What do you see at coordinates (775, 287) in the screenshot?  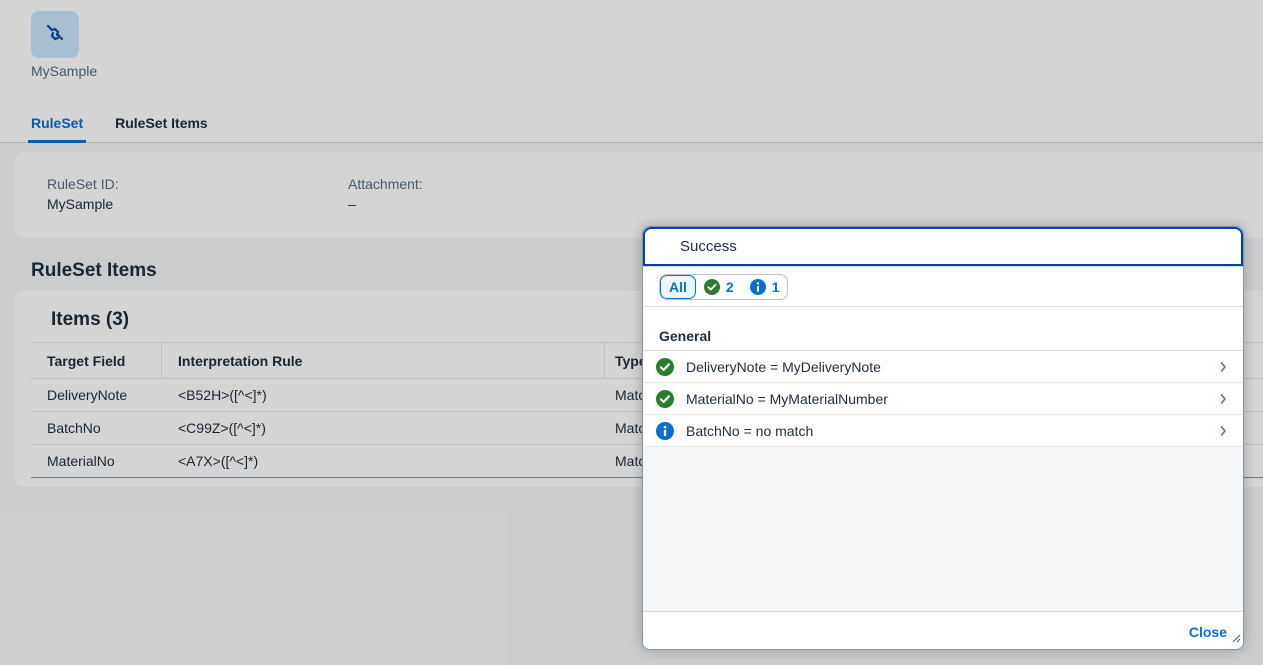 I see `filter-information-count: 1` at bounding box center [775, 287].